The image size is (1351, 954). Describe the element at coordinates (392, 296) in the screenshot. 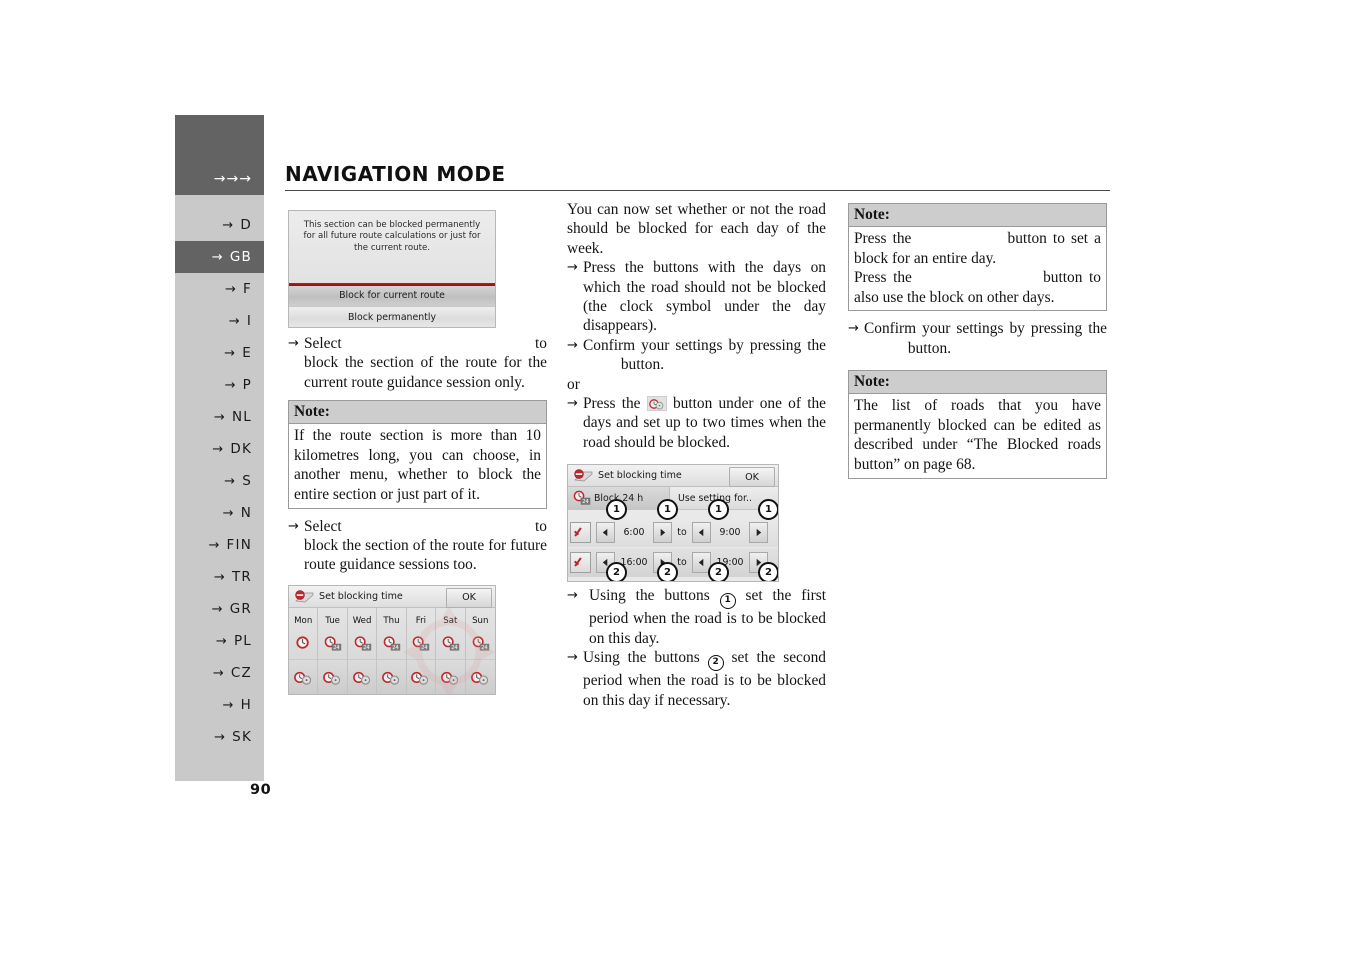

I see `block-for-current-route-button: Block for current route` at that location.